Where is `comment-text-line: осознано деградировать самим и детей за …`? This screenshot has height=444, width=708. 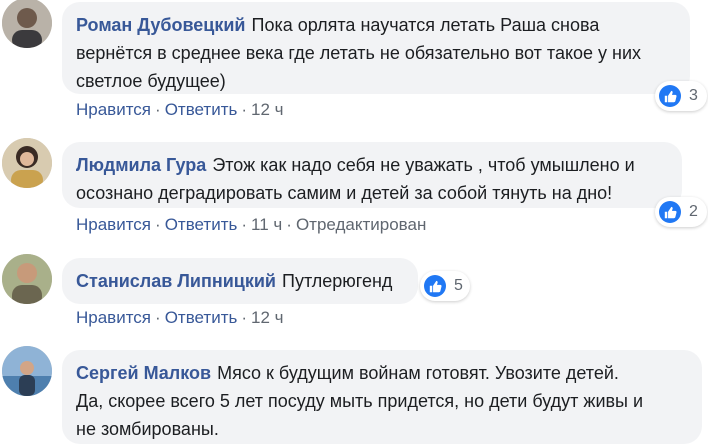 comment-text-line: осознано деградировать самим и детей за … is located at coordinates (344, 193).